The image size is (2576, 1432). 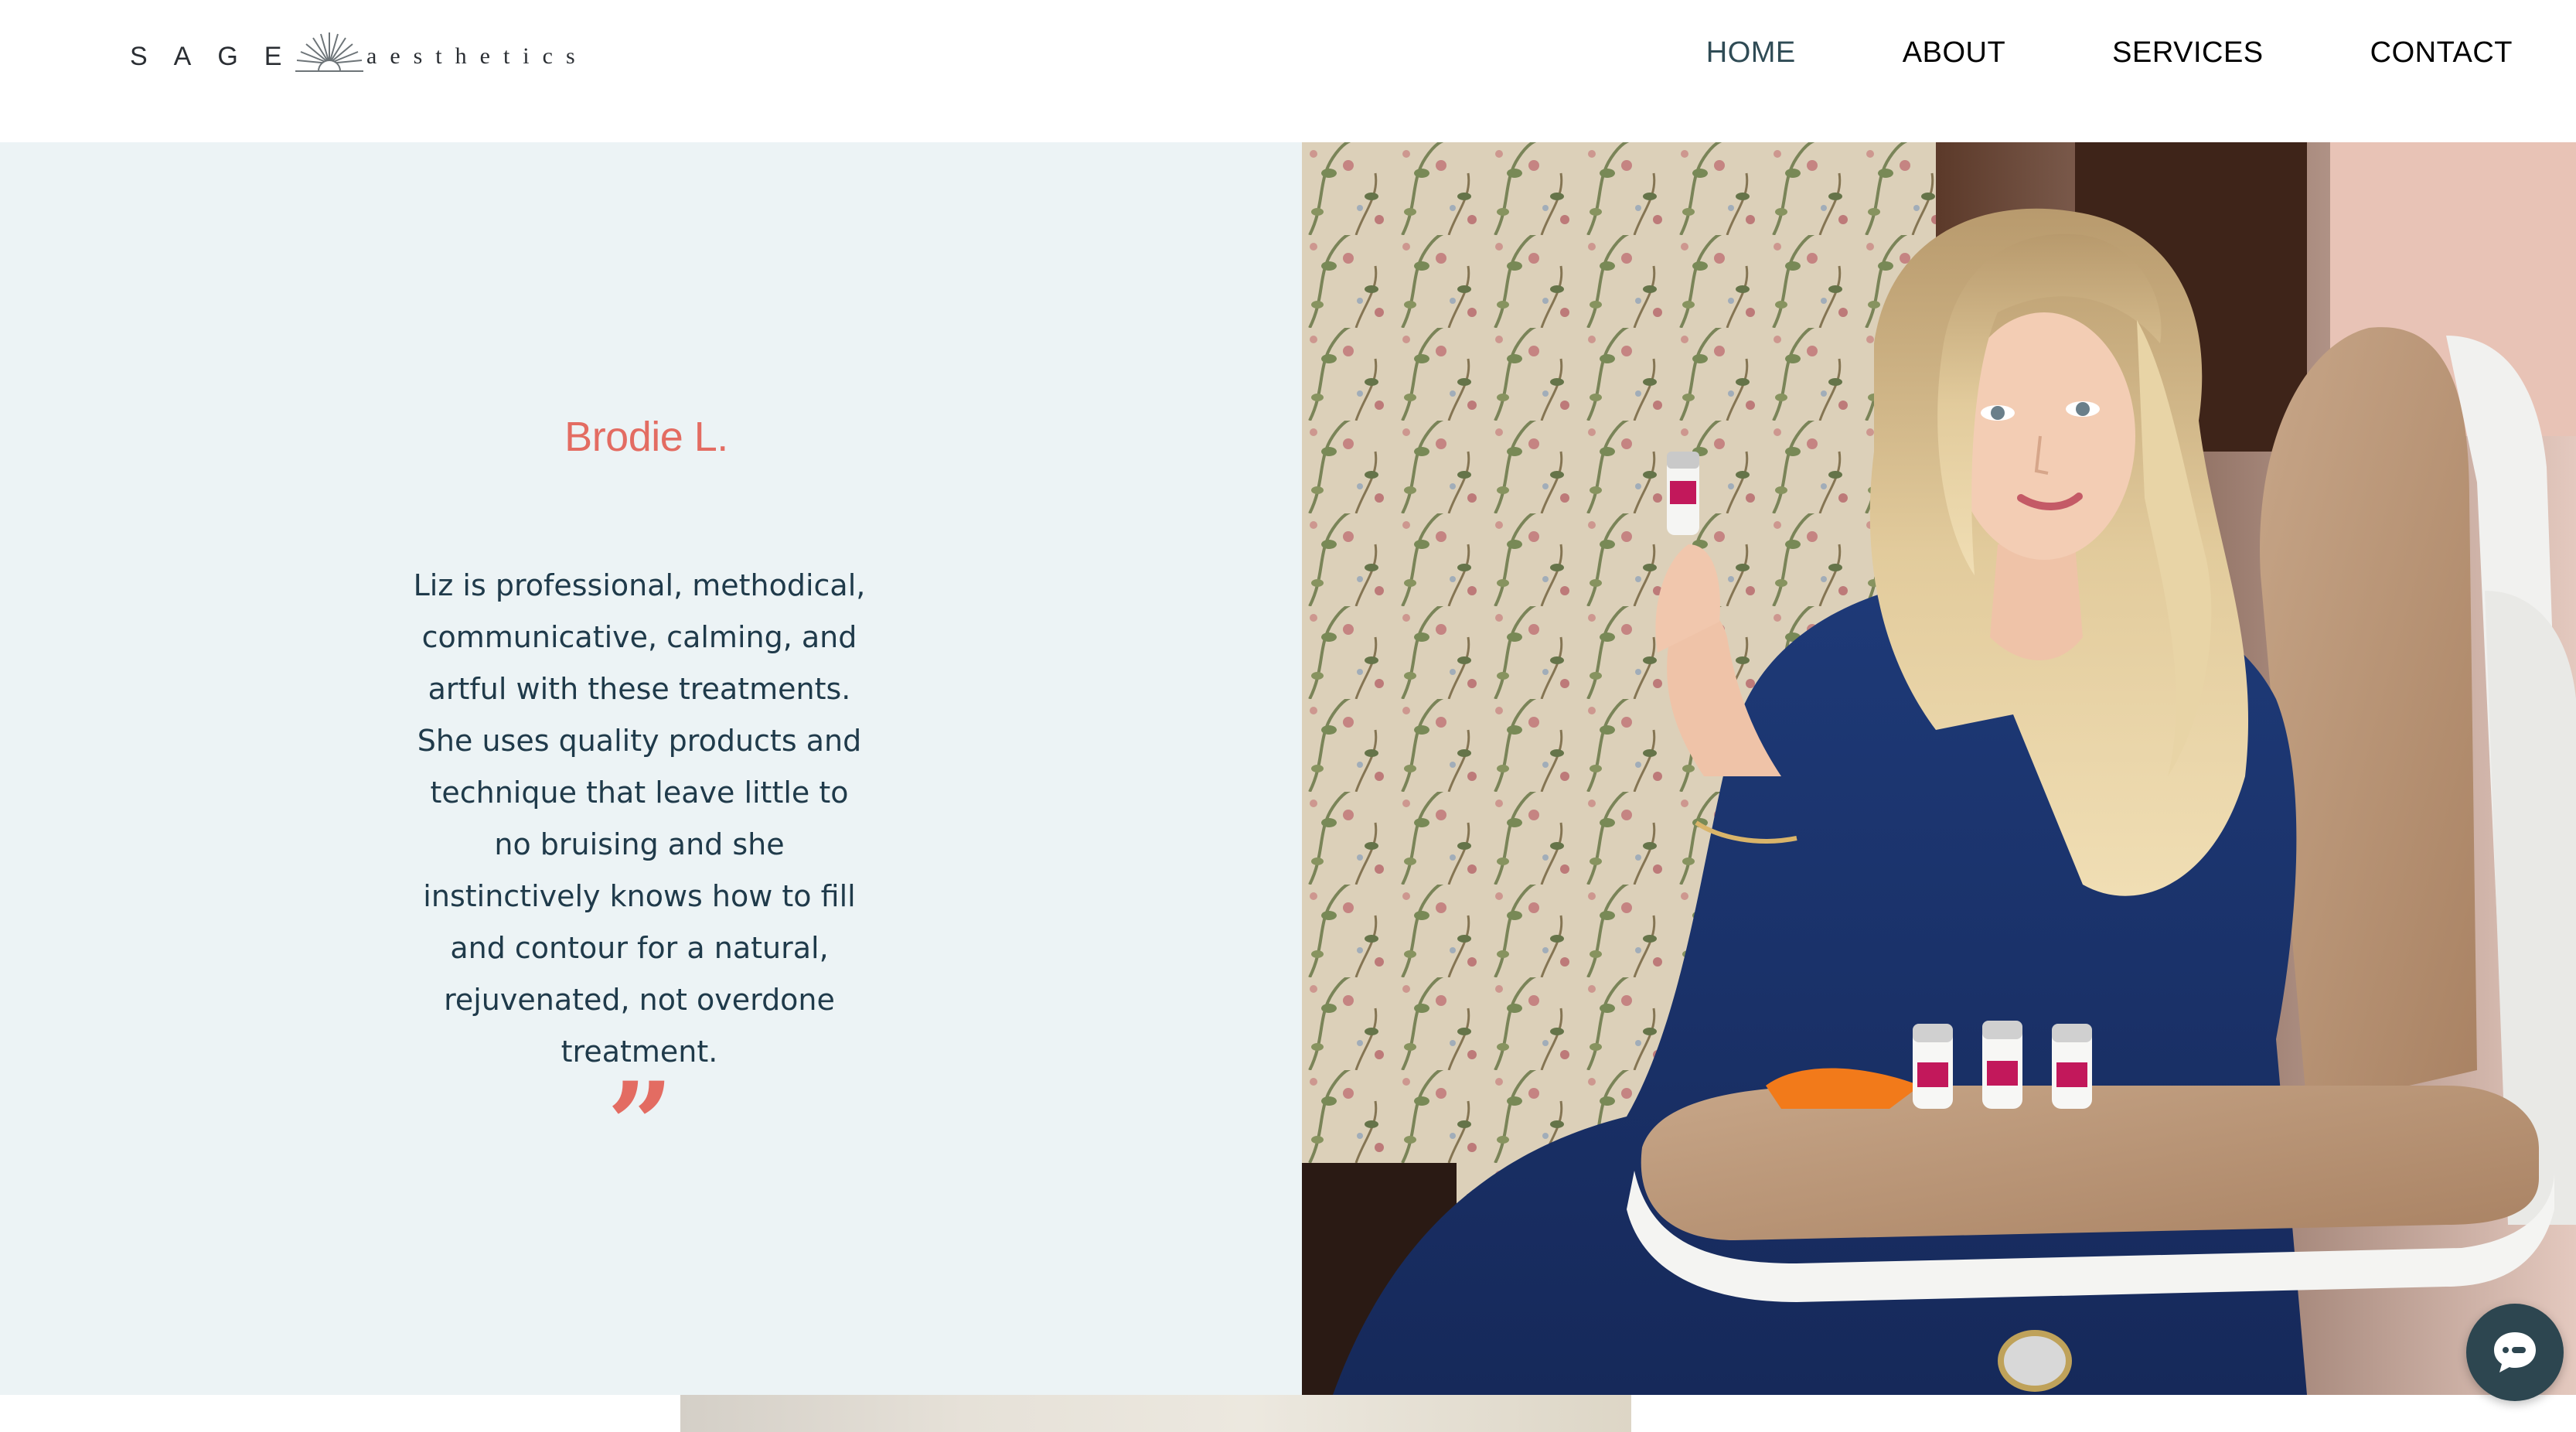 What do you see at coordinates (329, 52) in the screenshot?
I see `sun-logo-icon` at bounding box center [329, 52].